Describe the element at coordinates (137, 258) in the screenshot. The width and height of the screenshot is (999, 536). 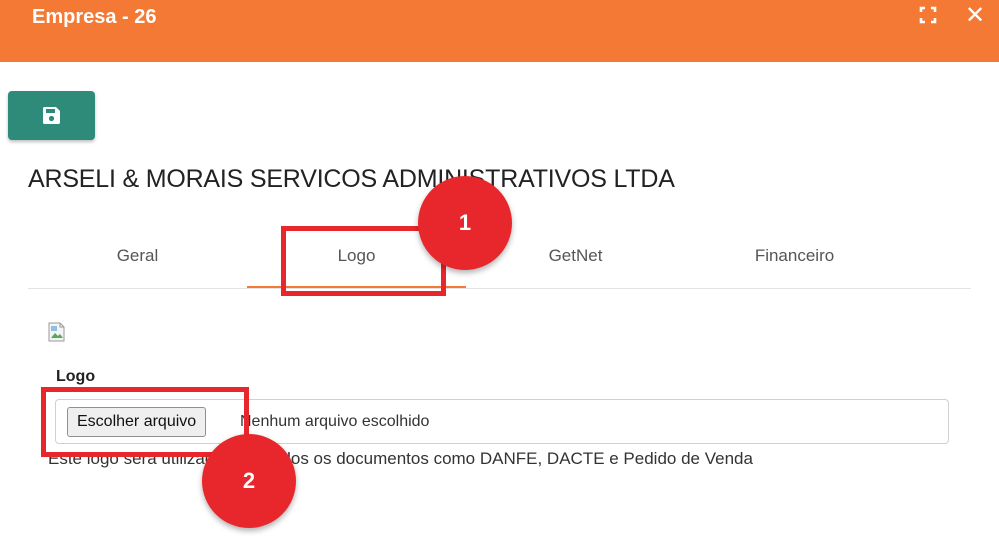
I see `tab-geral: Geral` at that location.